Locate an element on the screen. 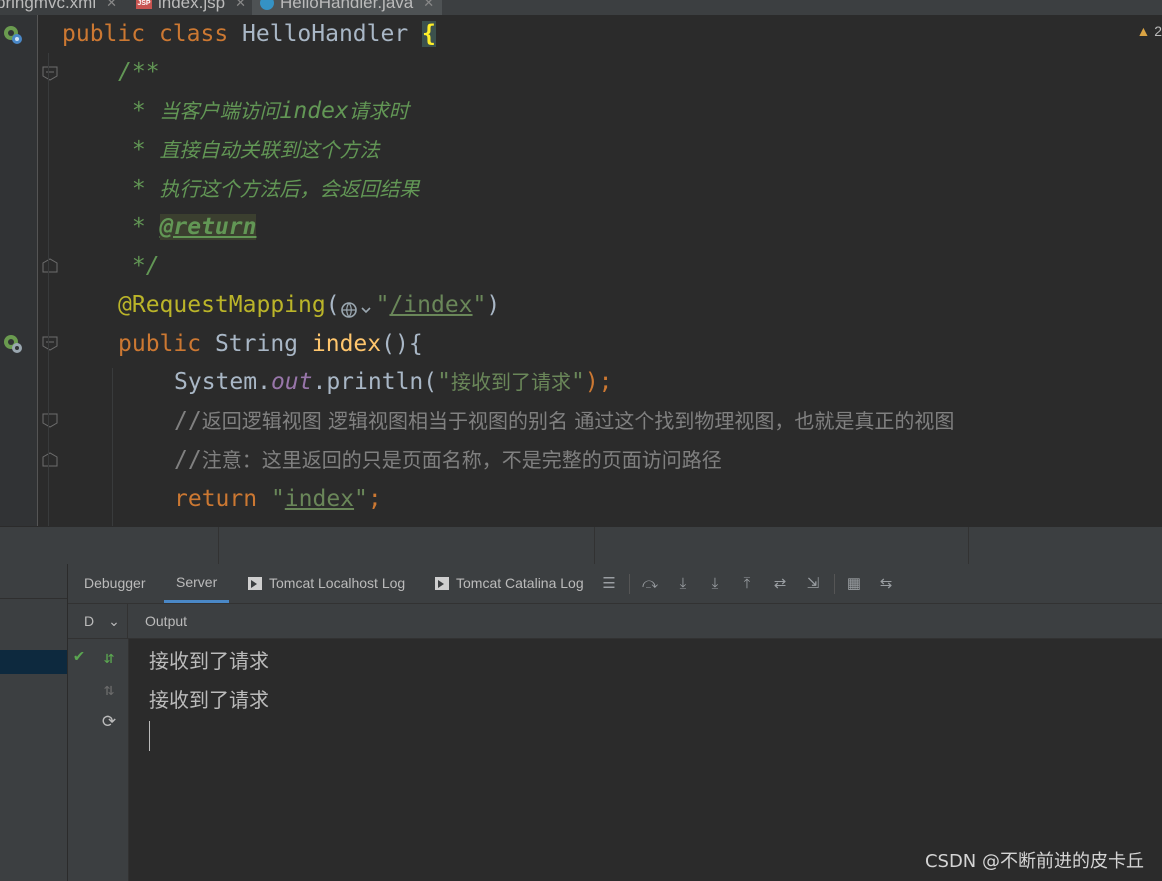  menu-icon: ☰ is located at coordinates (609, 584).